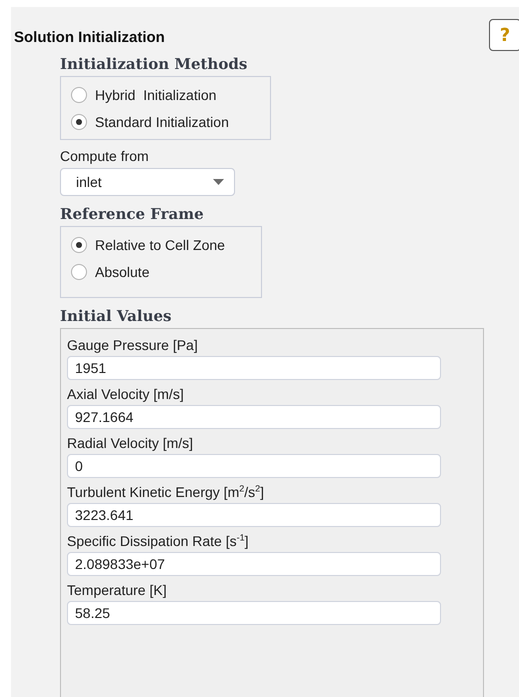  What do you see at coordinates (147, 182) in the screenshot?
I see `compute-from-dropdown: inlet` at bounding box center [147, 182].